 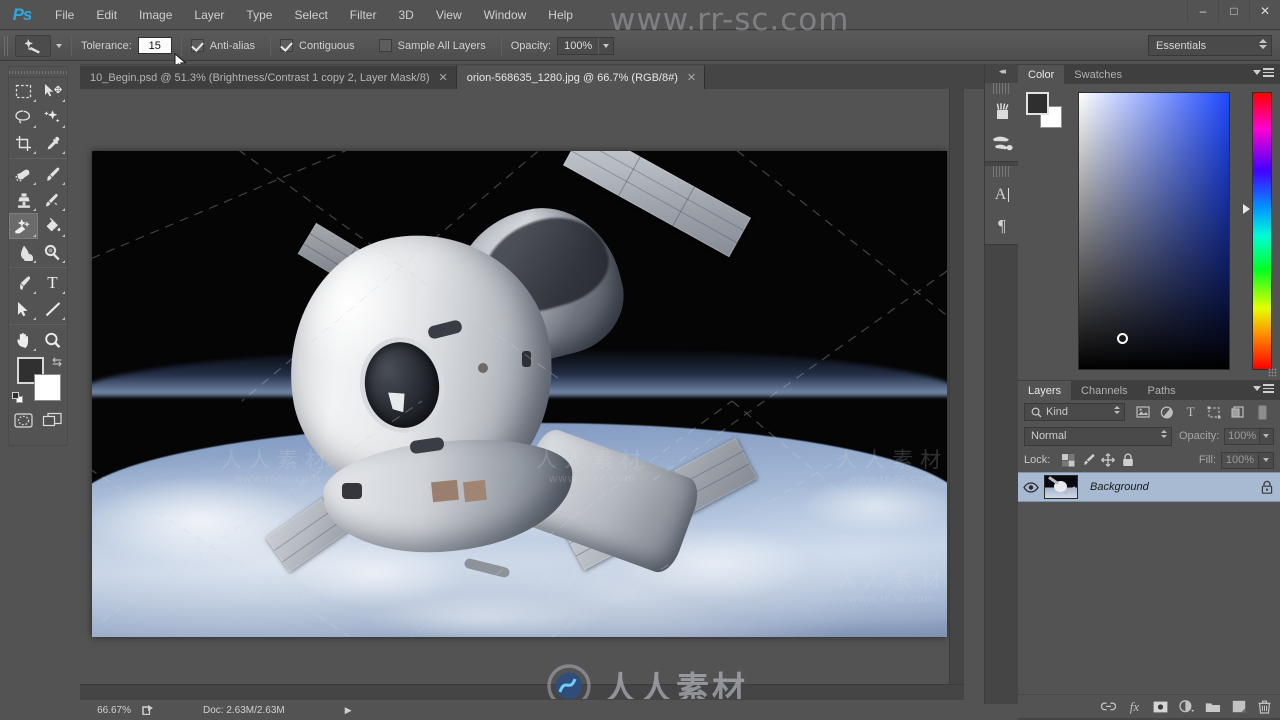 I want to click on anti-alias-check-icon, so click(x=197, y=45).